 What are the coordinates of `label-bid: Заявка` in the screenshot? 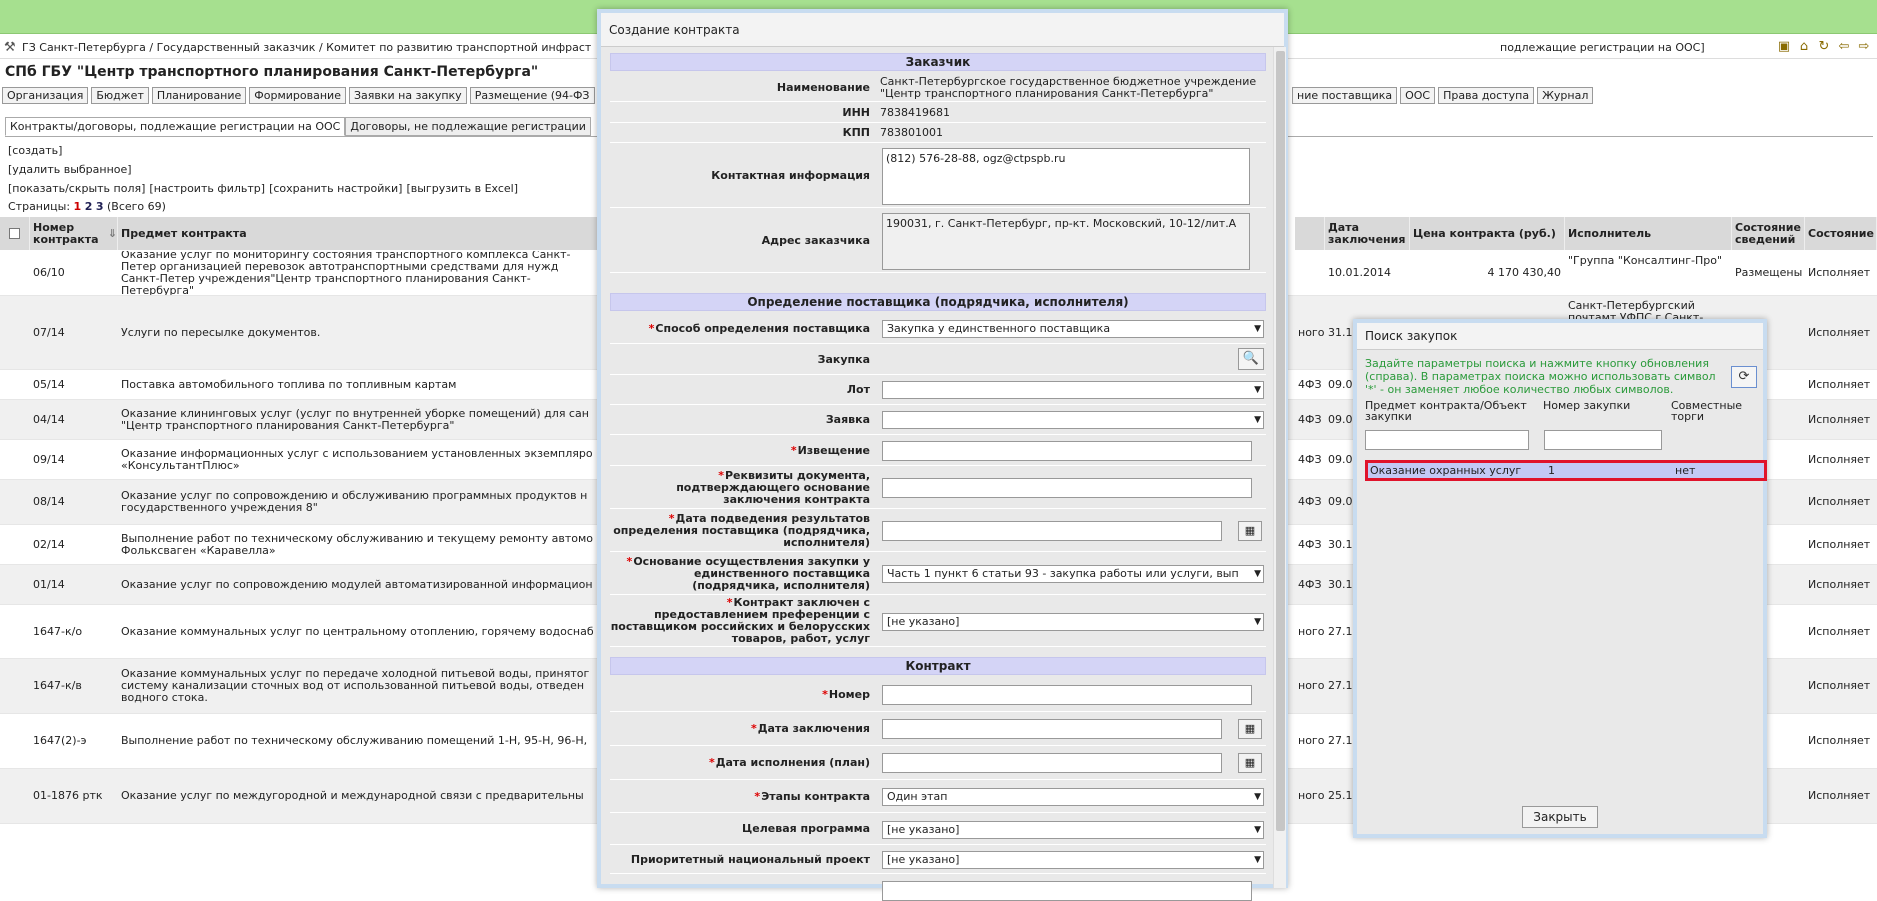 It's located at (847, 419).